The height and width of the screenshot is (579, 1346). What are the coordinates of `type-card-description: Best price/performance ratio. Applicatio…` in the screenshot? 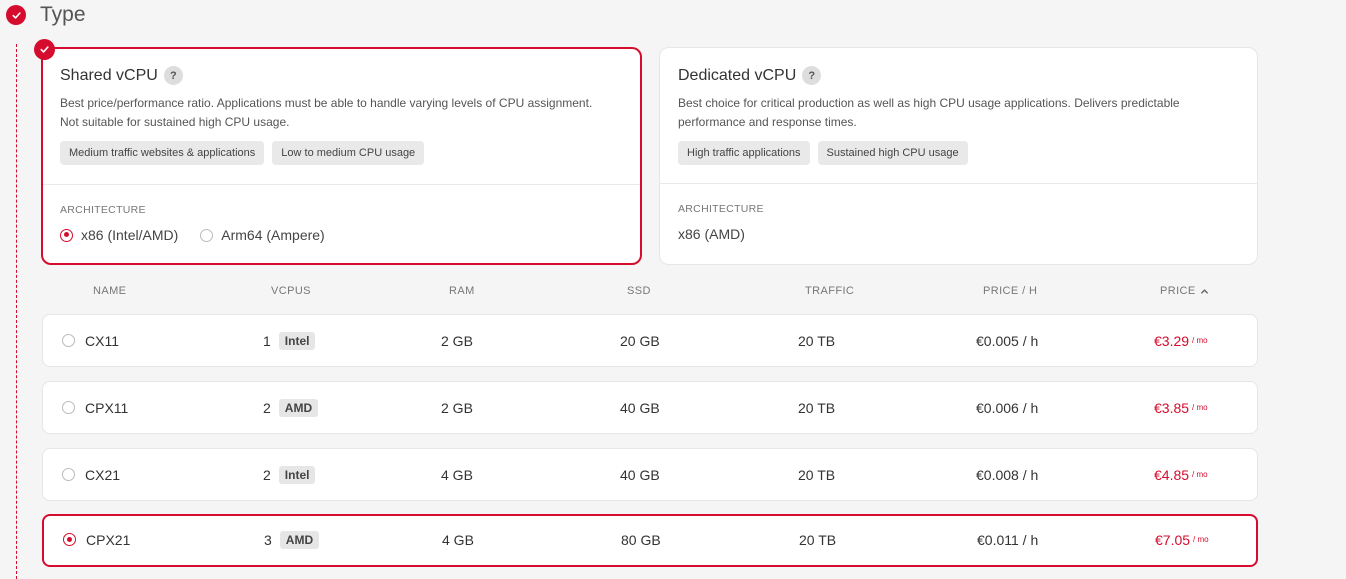 It's located at (326, 112).